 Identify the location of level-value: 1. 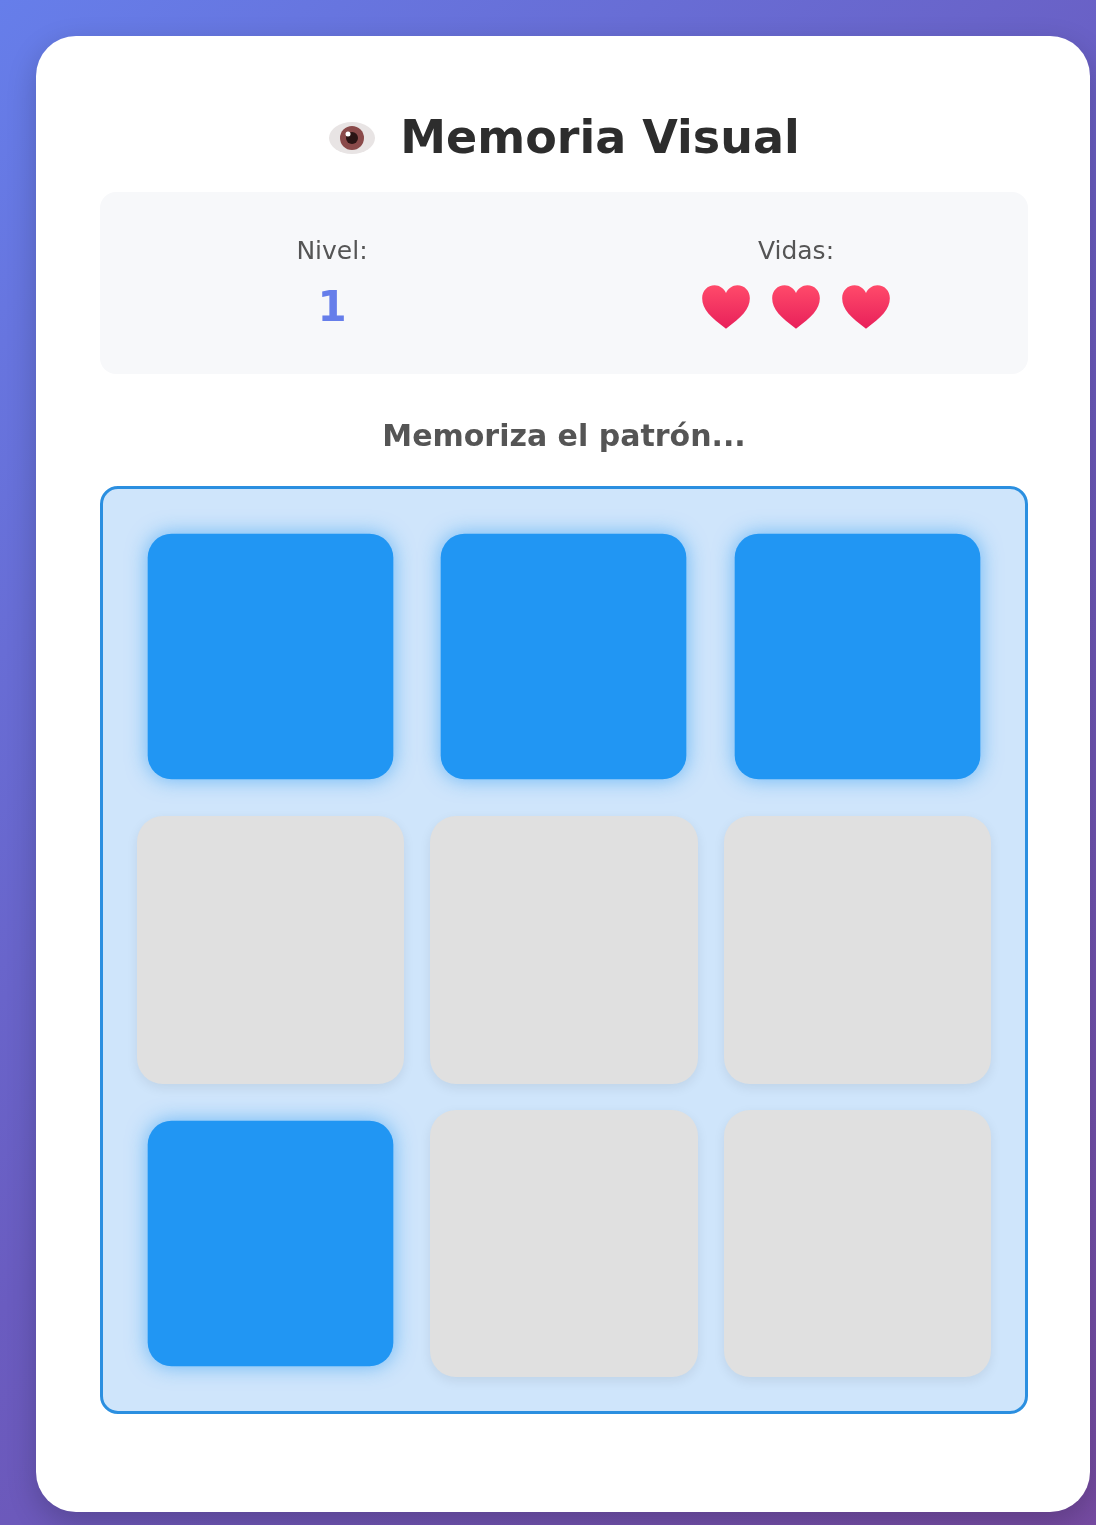
(332, 306).